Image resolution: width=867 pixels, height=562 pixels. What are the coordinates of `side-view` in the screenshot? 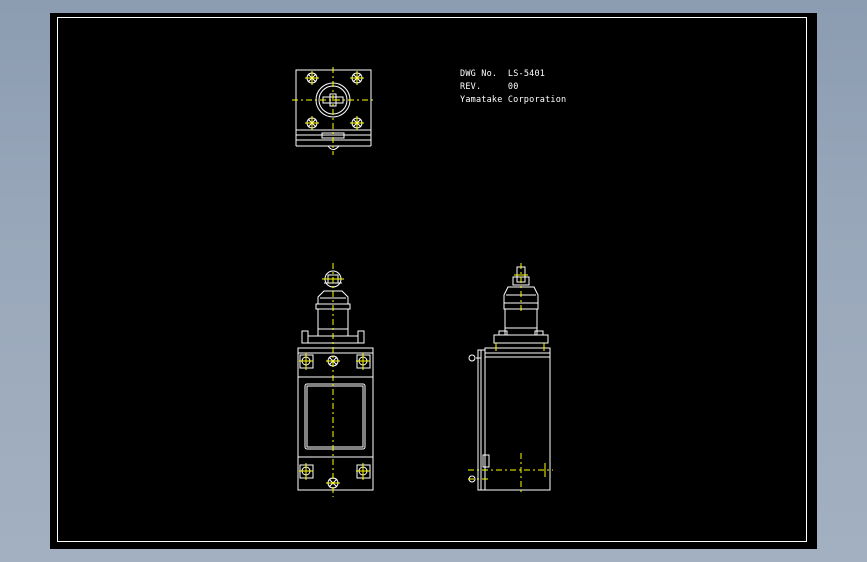 It's located at (510, 378).